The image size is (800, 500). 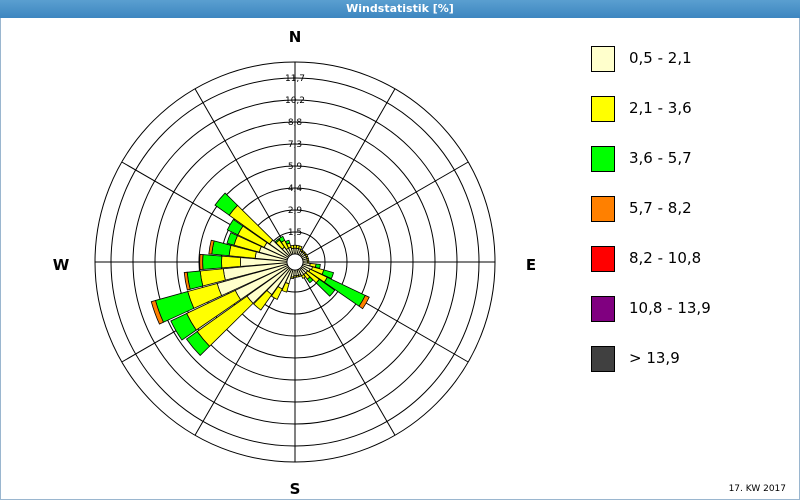 I want to click on legend-label: > 13,9, so click(x=654, y=358).